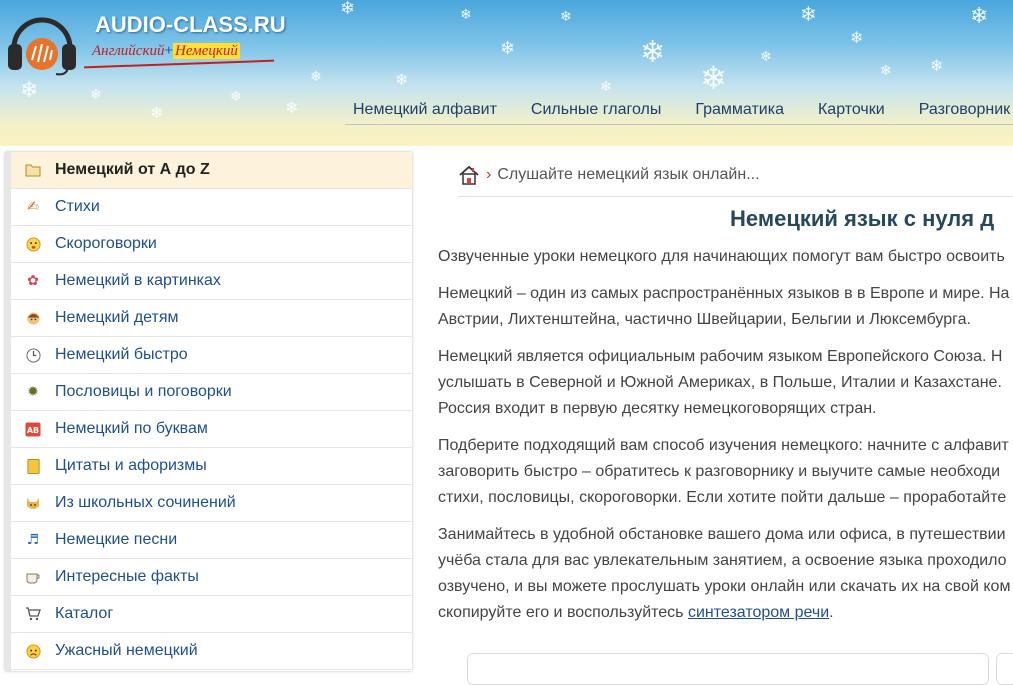  Describe the element at coordinates (121, 354) in the screenshot. I see `sidebar-item-label: Немецкий быстро` at that location.